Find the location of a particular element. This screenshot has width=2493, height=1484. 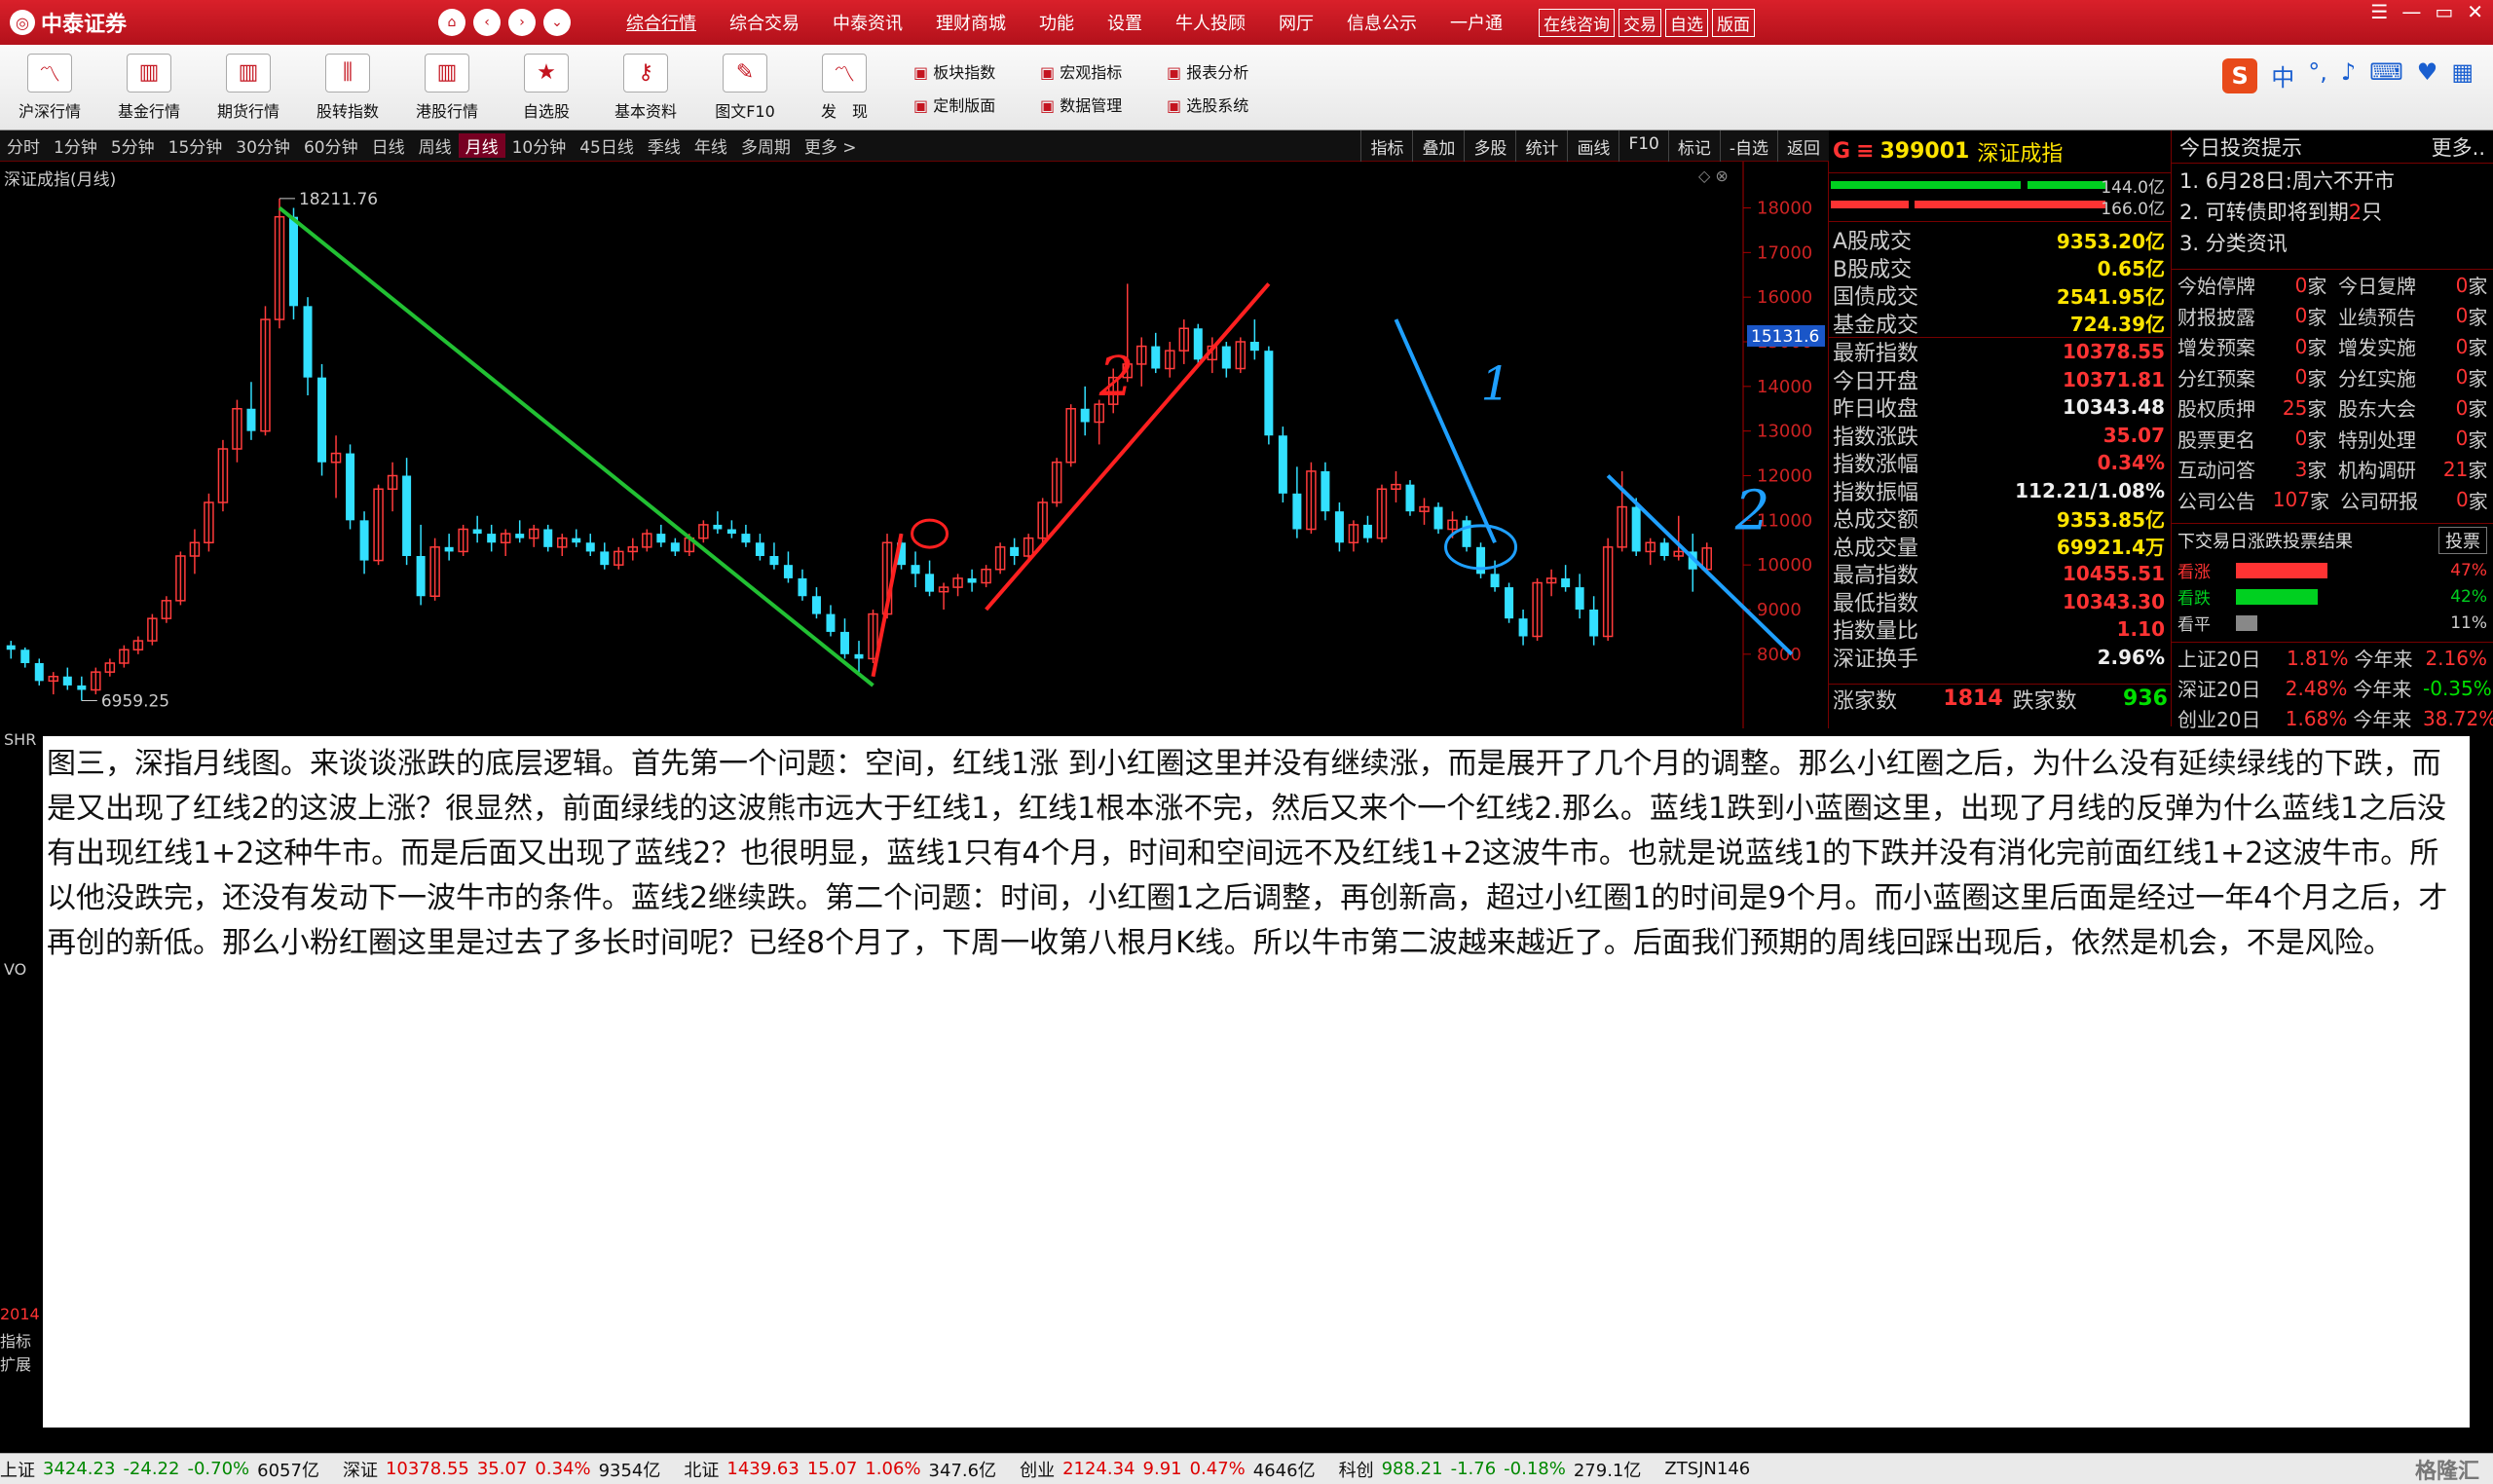

mini-tool-button: 数据管理 is located at coordinates (1104, 104).